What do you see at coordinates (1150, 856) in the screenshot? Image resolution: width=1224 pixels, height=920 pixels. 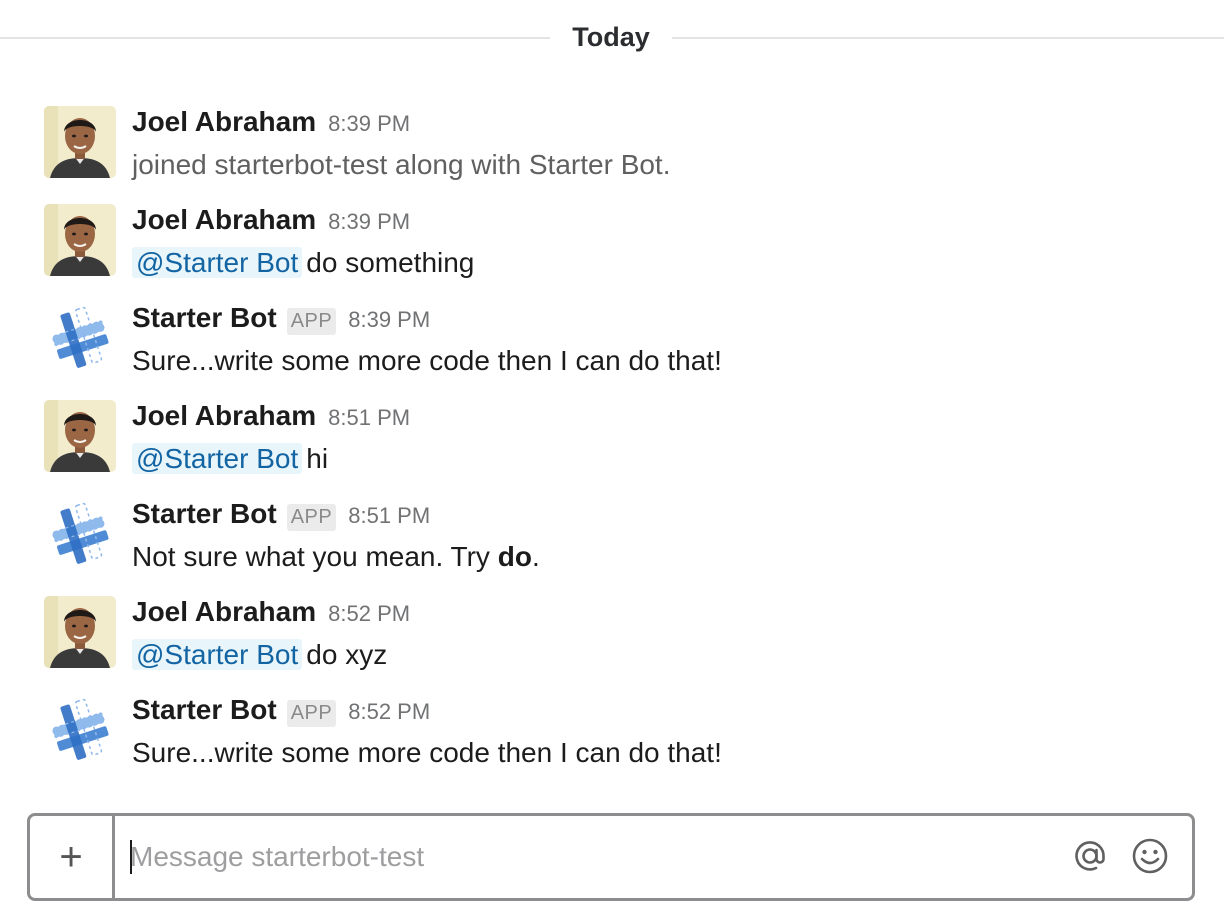 I see `emoji-icon` at bounding box center [1150, 856].